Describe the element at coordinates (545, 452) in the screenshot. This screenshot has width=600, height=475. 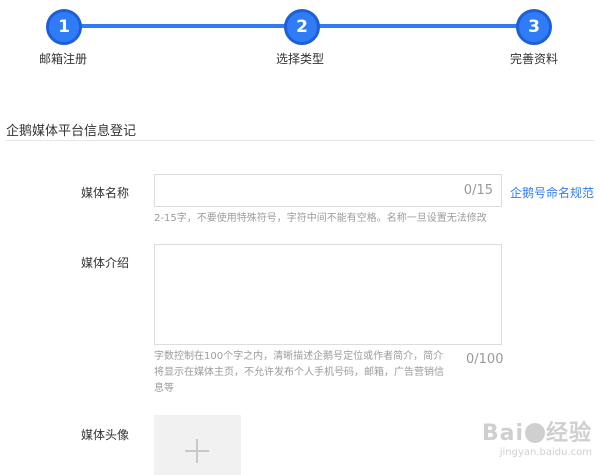
I see `watermark-url: jingyan.baidu.com` at that location.